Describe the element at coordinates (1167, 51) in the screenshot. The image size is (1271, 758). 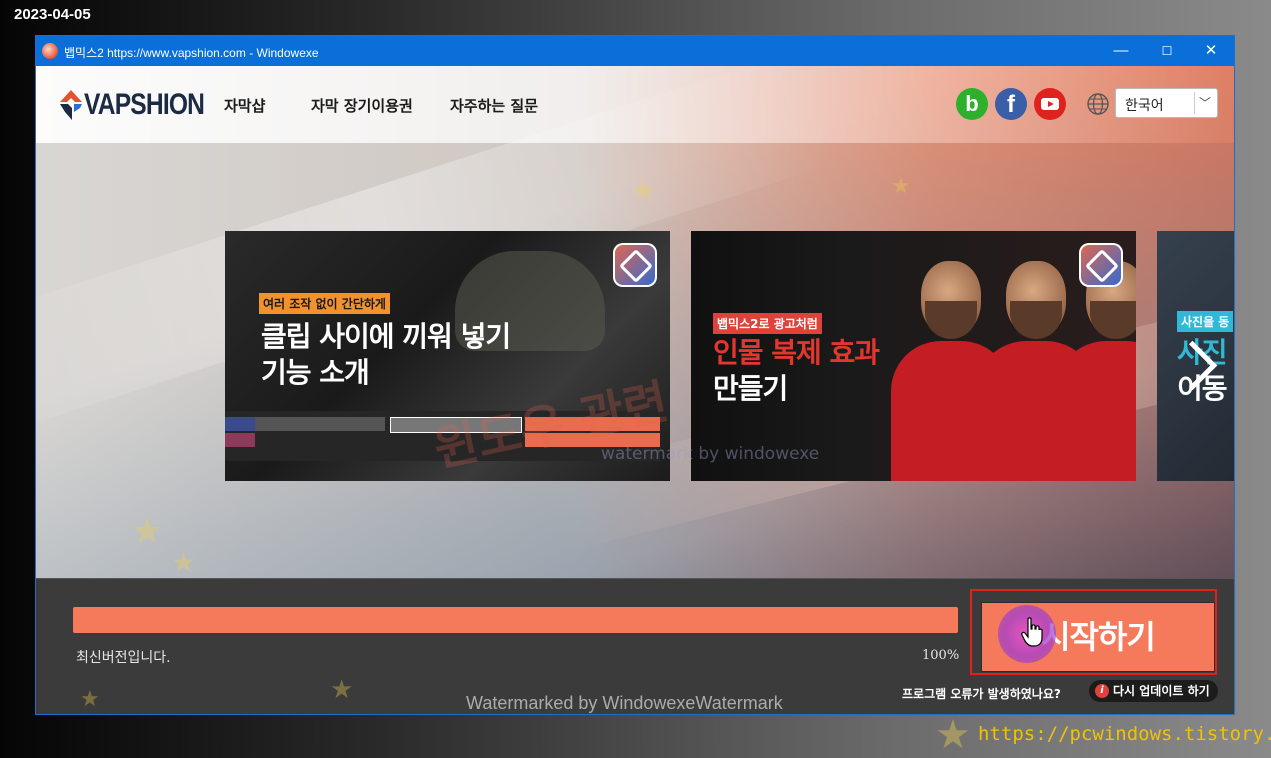
I see `maximize-button: ☐` at that location.